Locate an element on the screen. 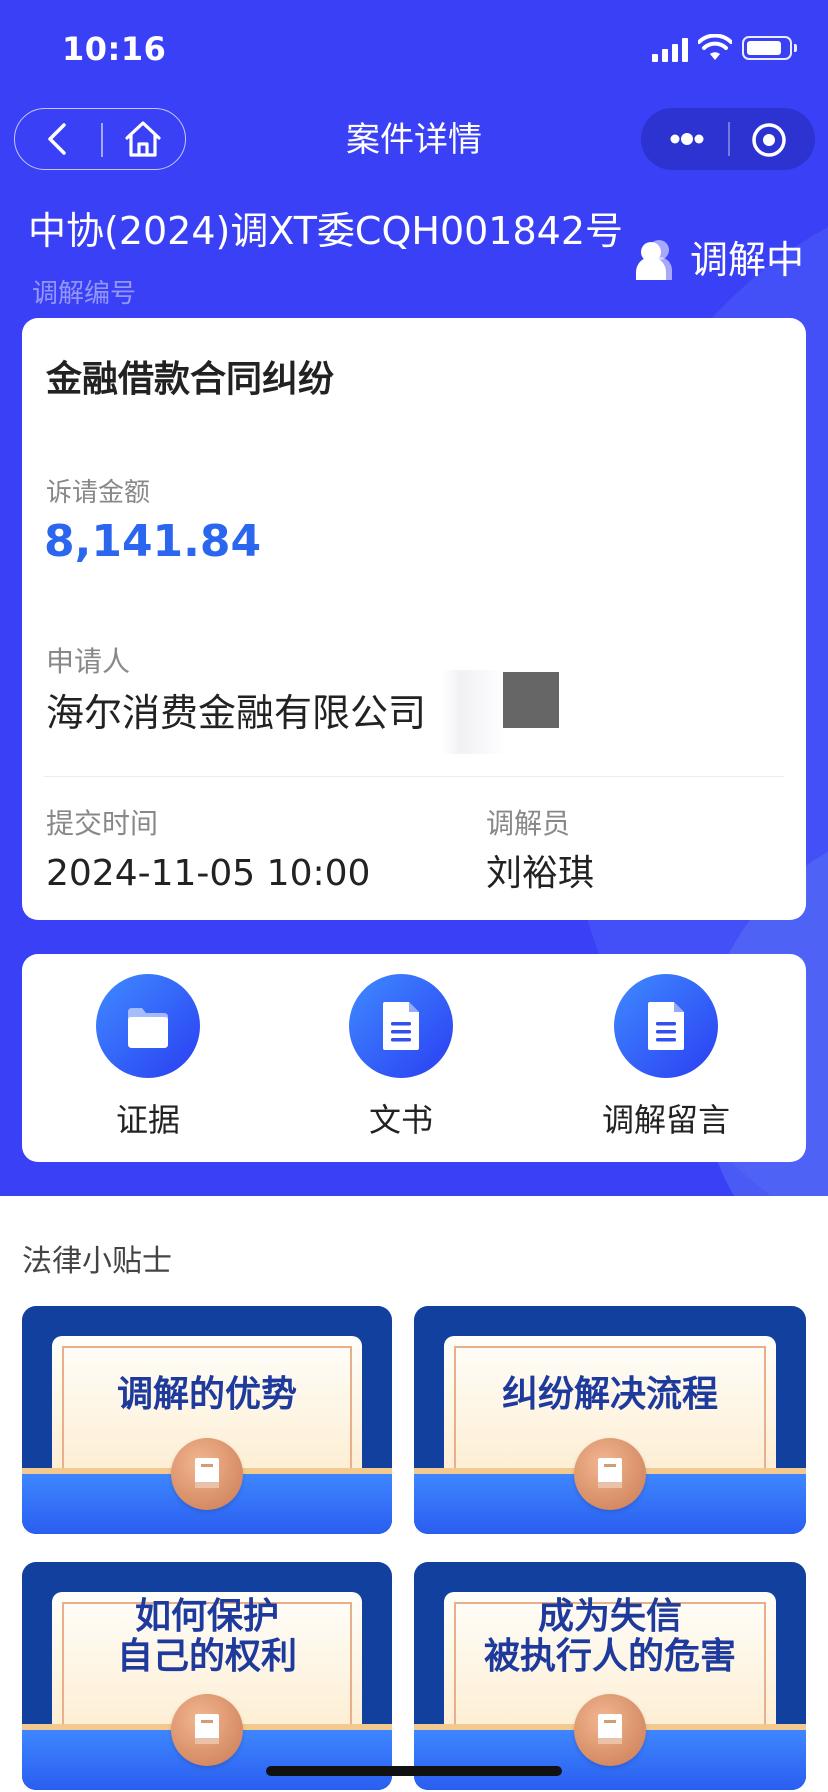 This screenshot has width=828, height=1792. home-indicator is located at coordinates (414, 1771).